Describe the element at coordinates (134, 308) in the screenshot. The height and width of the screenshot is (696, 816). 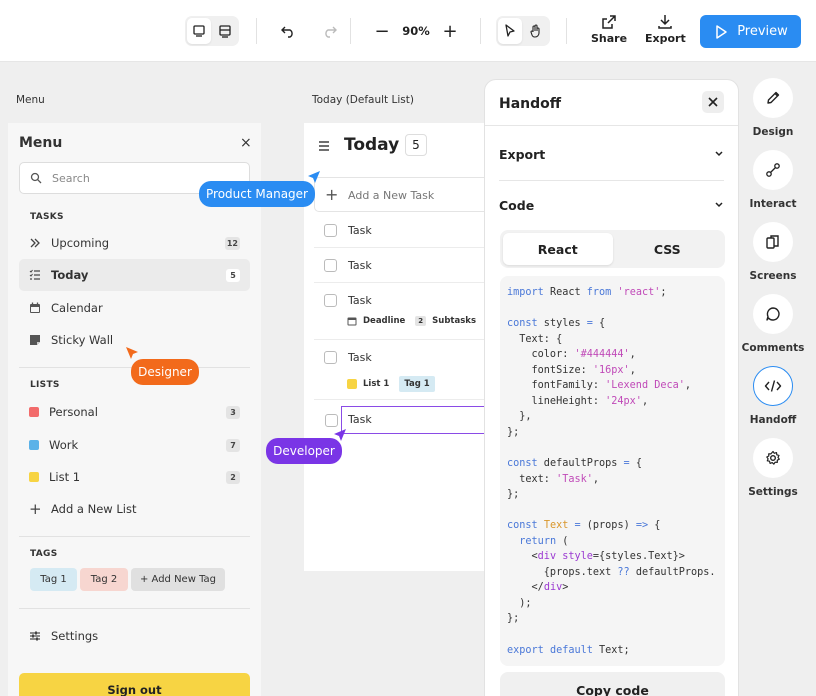
I see `sidebar-item-calendar: Calendar` at that location.